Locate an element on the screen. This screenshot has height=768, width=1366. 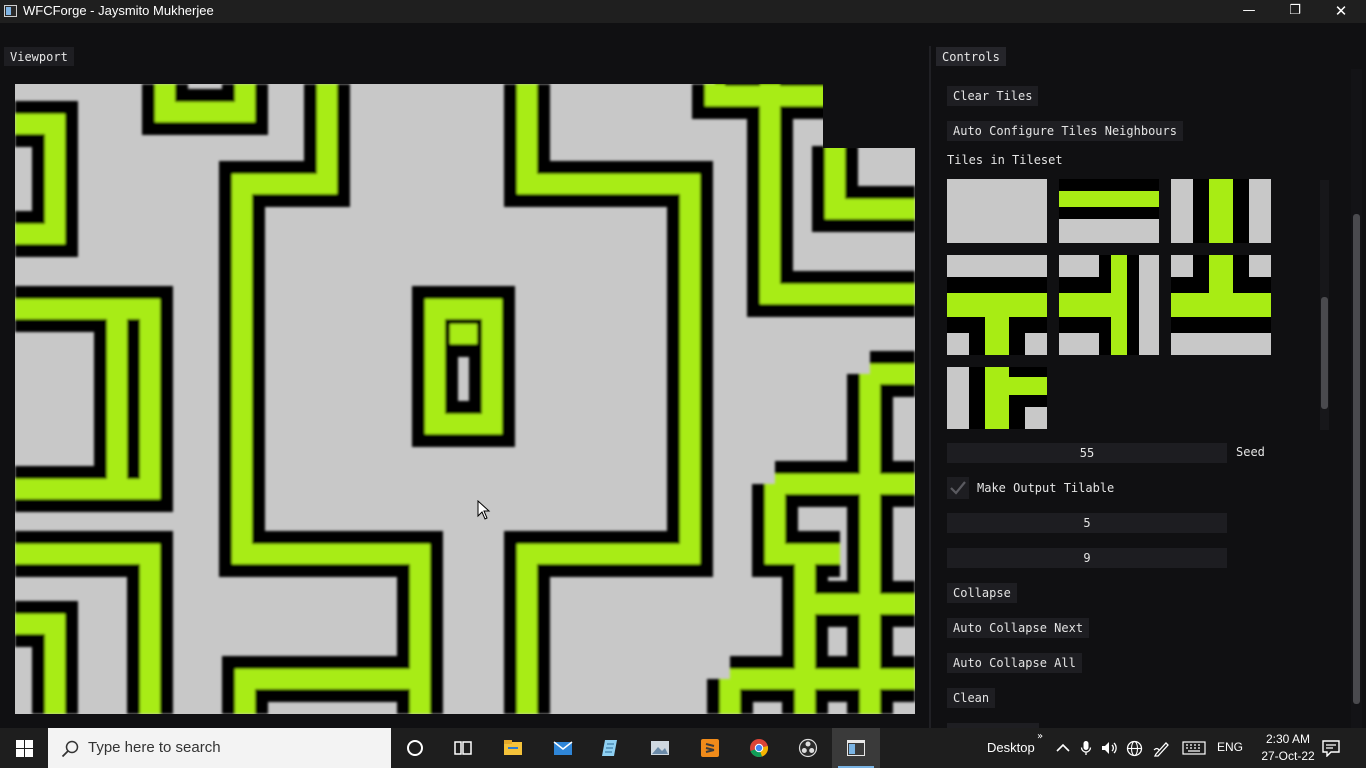
seed-input: 55 is located at coordinates (1087, 453).